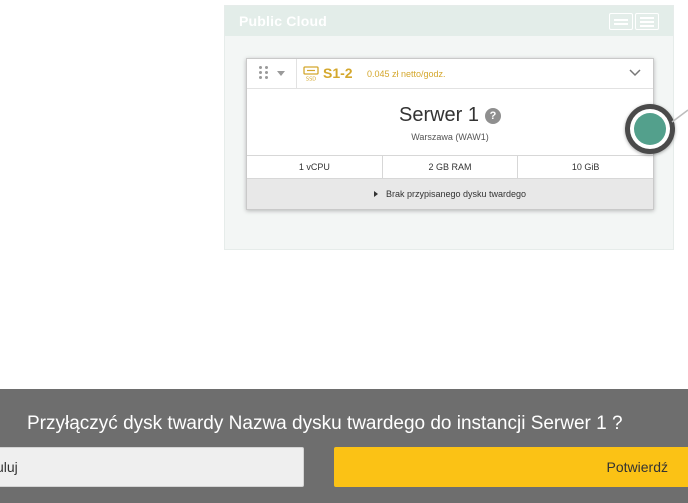 The image size is (688, 503). What do you see at coordinates (439, 115) in the screenshot?
I see `server-name: Serwer 1` at bounding box center [439, 115].